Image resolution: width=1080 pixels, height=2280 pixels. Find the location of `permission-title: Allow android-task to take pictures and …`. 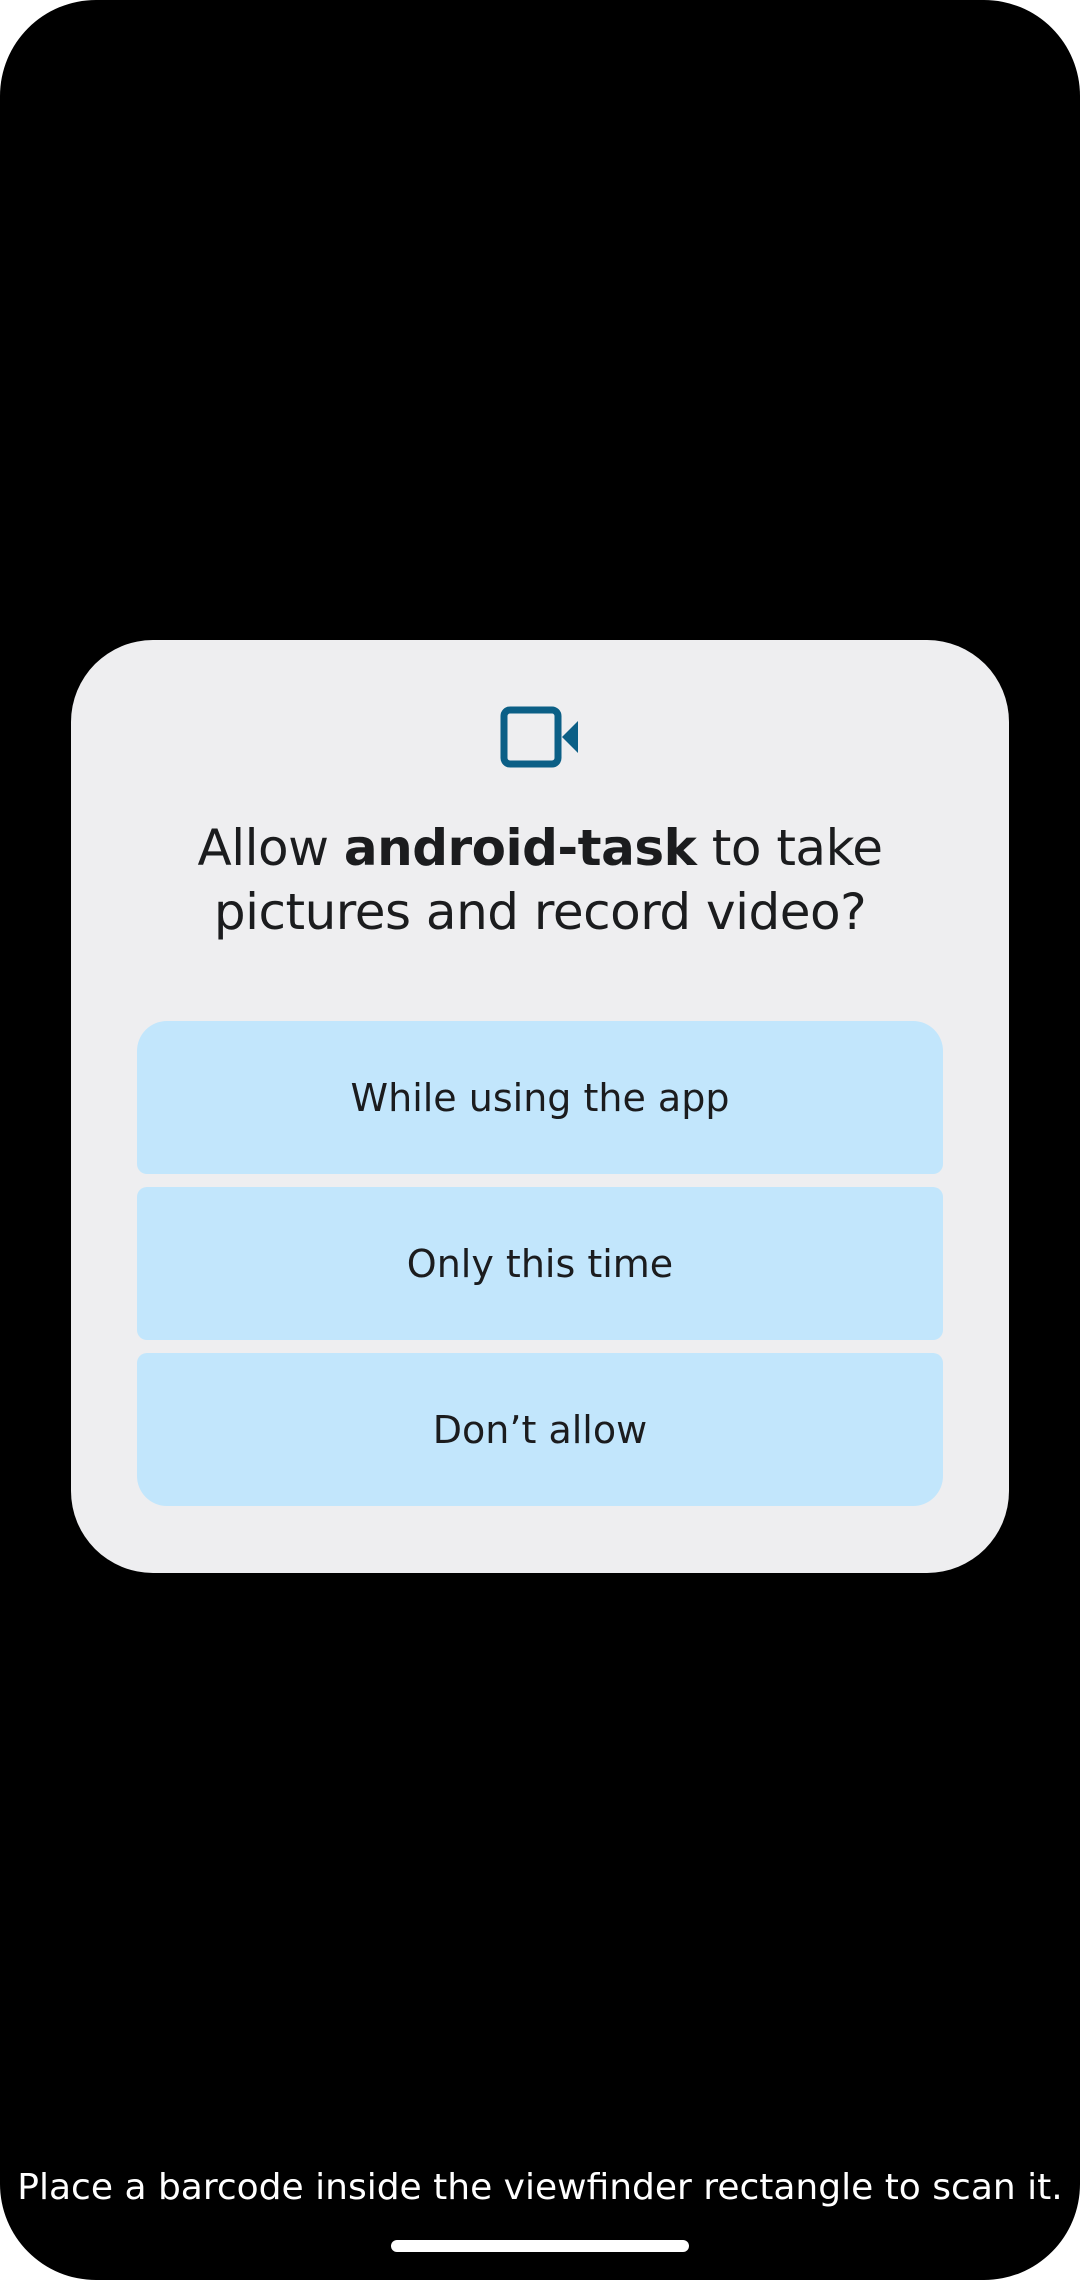

permission-title: Allow android-task to take pictures and … is located at coordinates (540, 880).